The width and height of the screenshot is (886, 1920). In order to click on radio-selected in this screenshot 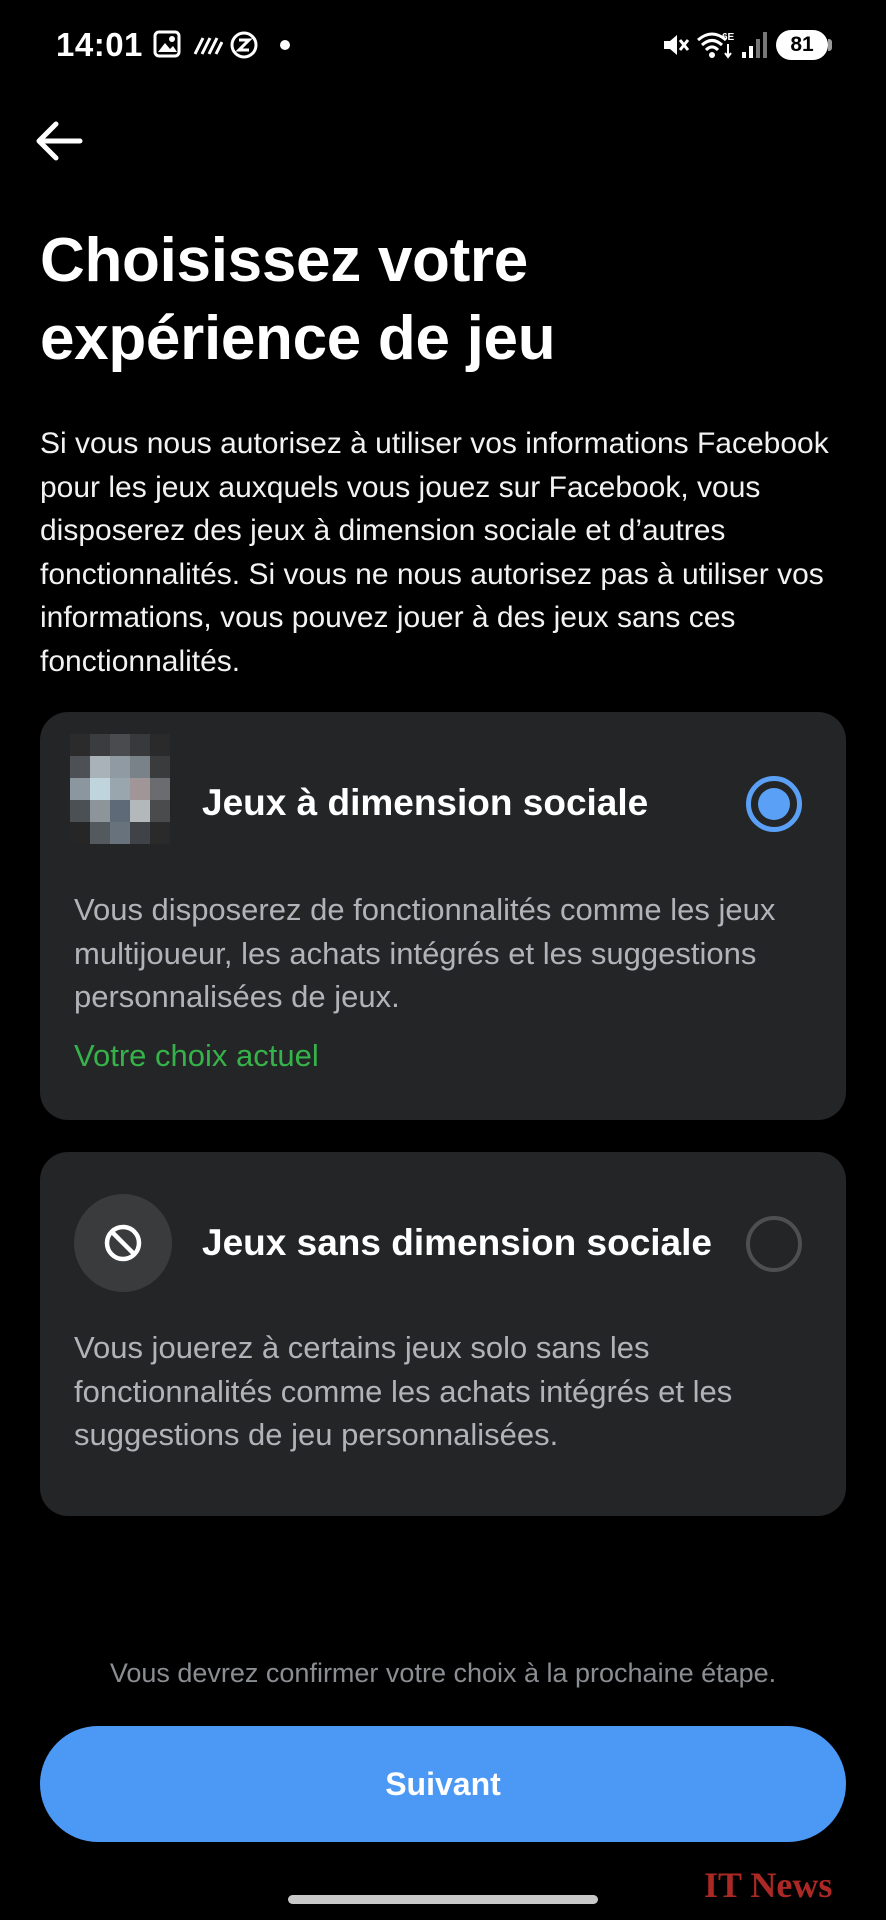, I will do `click(774, 804)`.